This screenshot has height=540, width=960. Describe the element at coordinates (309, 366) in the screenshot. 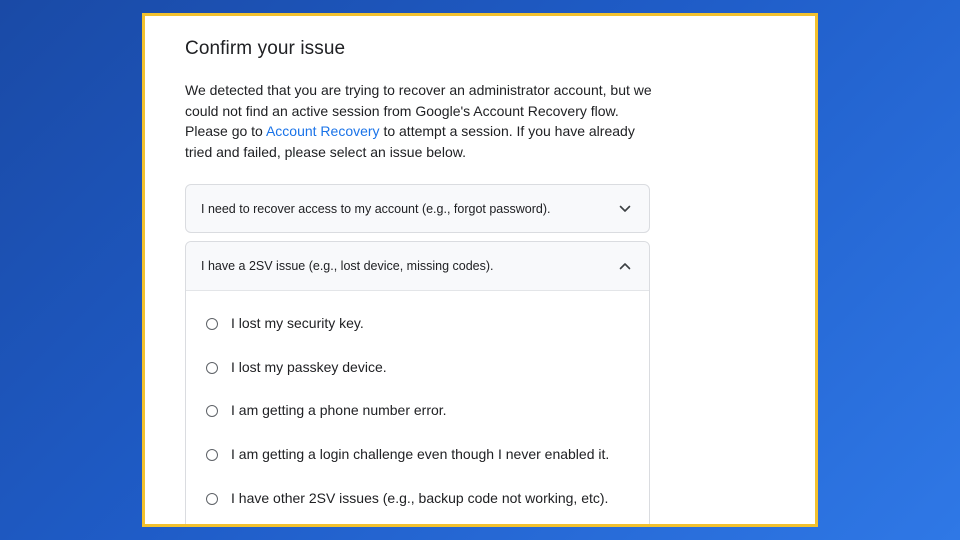

I see `radio-option-label: I lost my passkey device.` at that location.